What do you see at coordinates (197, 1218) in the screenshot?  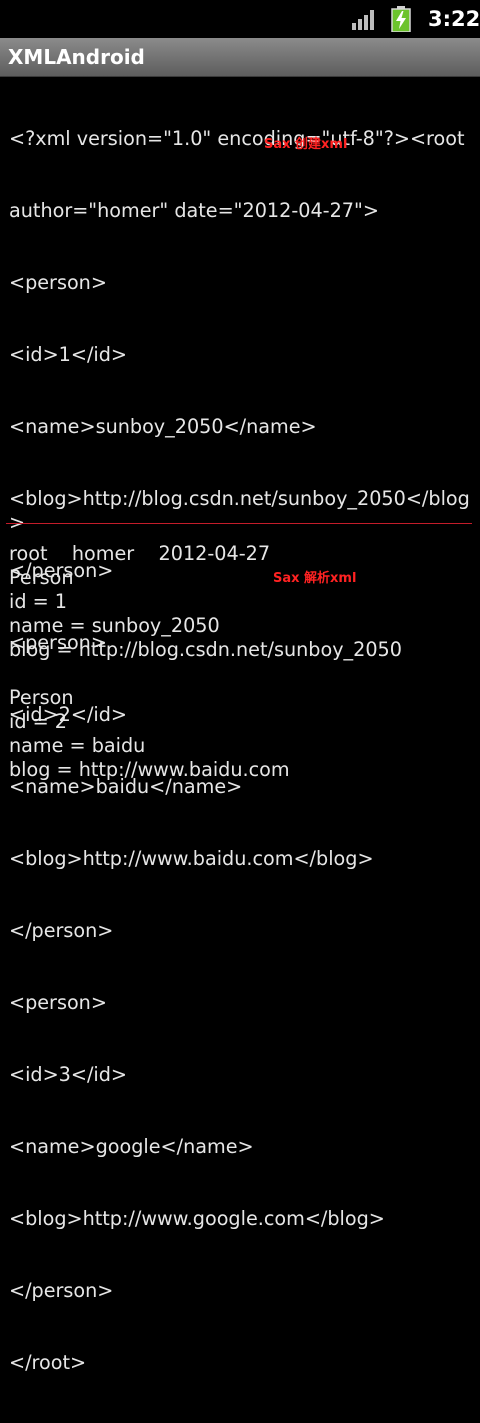 I see `xml-line: <blog>http://www.google.com</blog>` at bounding box center [197, 1218].